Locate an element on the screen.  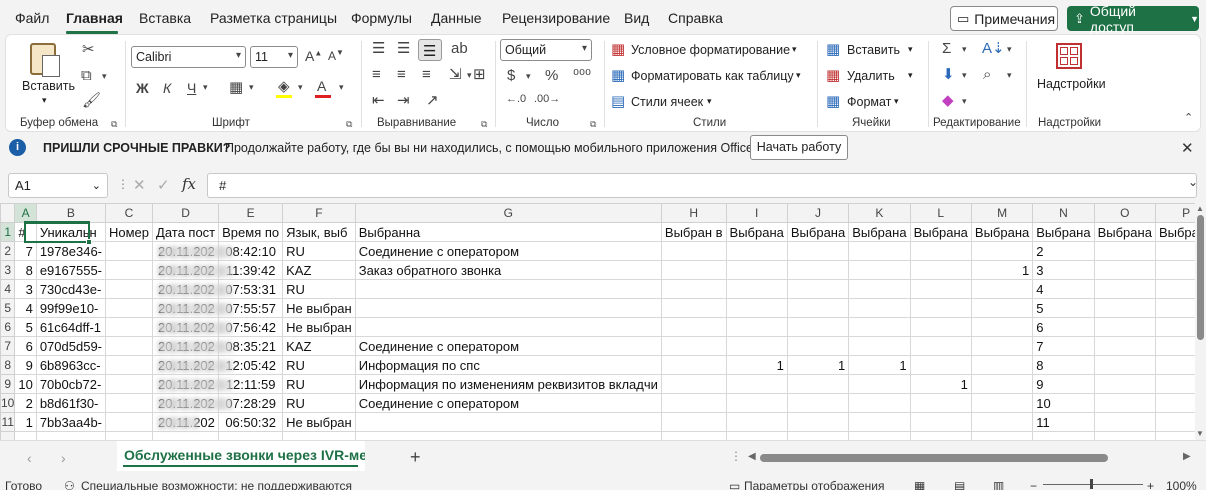
format-as-table-button: ▦ Форматировать как таблицу ▾ is located at coordinates (708, 77).